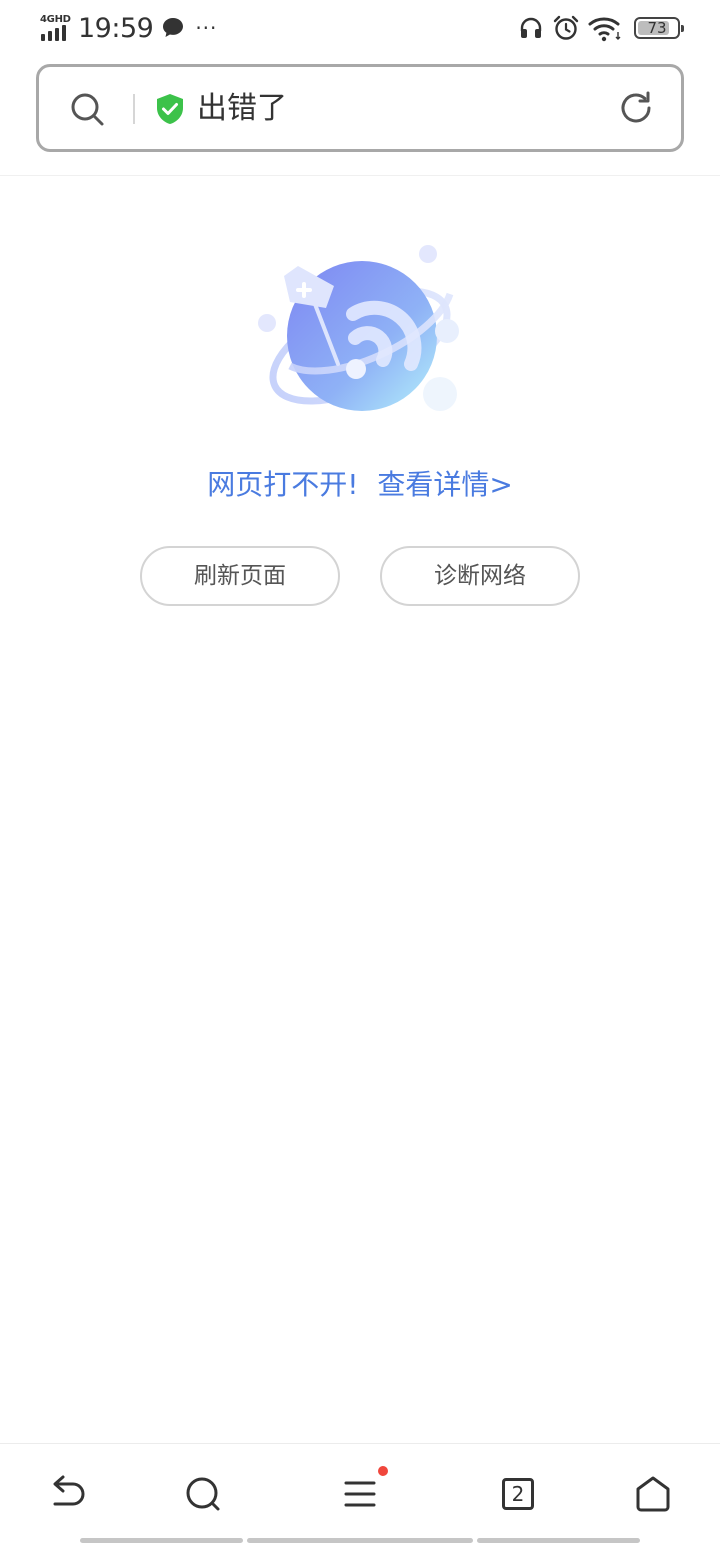  I want to click on gesture-bar-left, so click(161, 1540).